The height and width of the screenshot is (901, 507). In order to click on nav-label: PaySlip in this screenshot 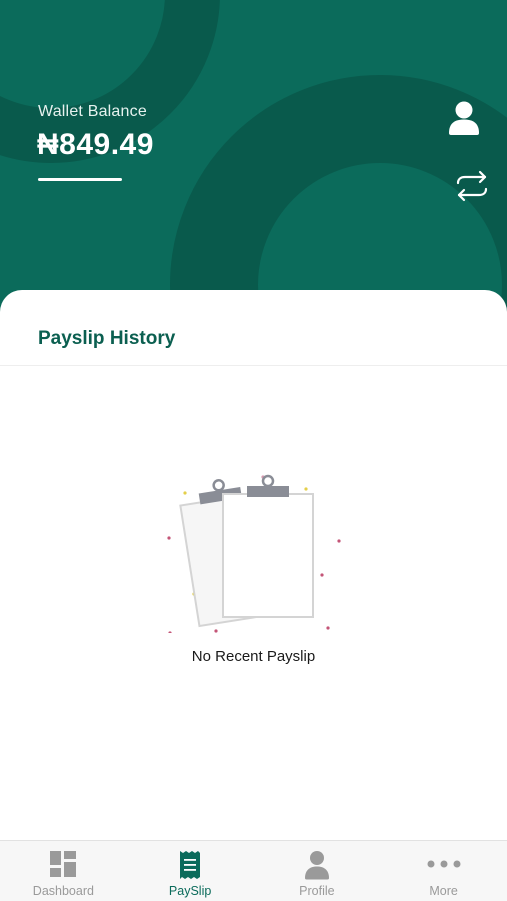, I will do `click(190, 891)`.